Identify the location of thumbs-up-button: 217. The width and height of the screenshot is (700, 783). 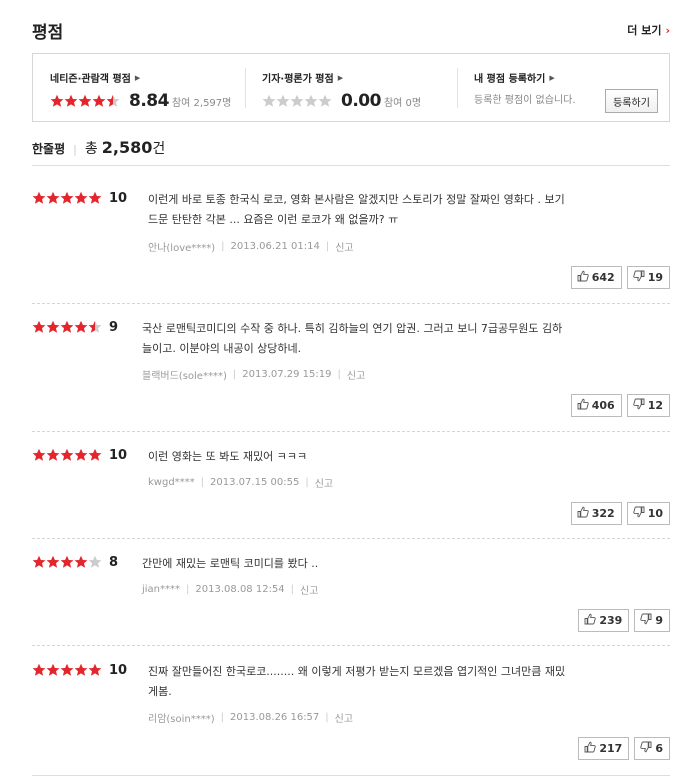
(604, 748).